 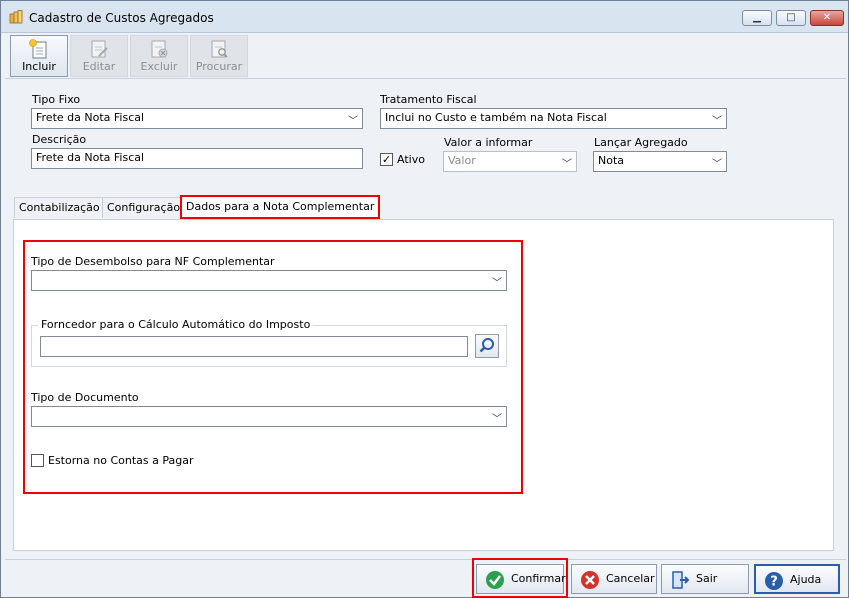 What do you see at coordinates (538, 578) in the screenshot?
I see `confirmar-label: Confirmar` at bounding box center [538, 578].